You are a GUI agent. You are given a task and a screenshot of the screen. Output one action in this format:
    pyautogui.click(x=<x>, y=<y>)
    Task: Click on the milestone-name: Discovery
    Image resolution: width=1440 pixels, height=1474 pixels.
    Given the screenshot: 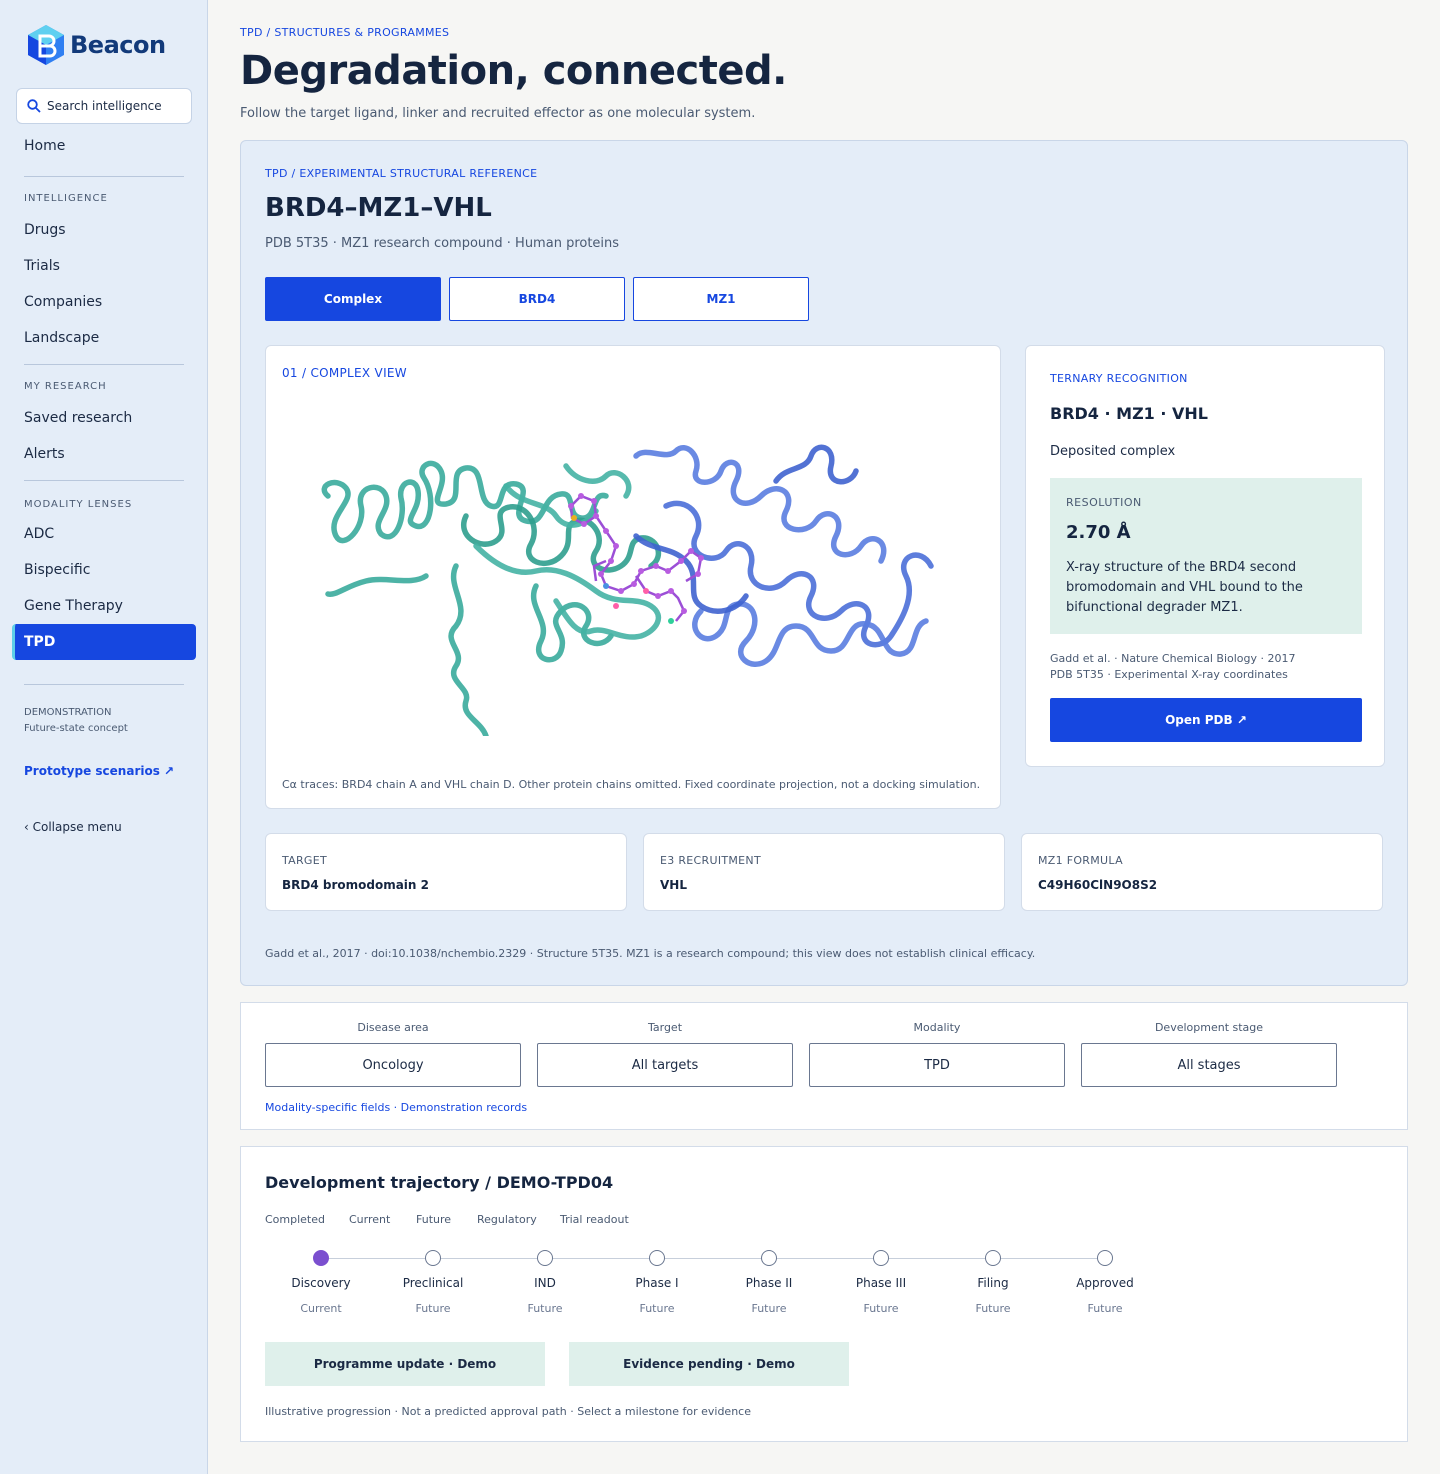 What is the action you would take?
    pyautogui.click(x=321, y=1283)
    